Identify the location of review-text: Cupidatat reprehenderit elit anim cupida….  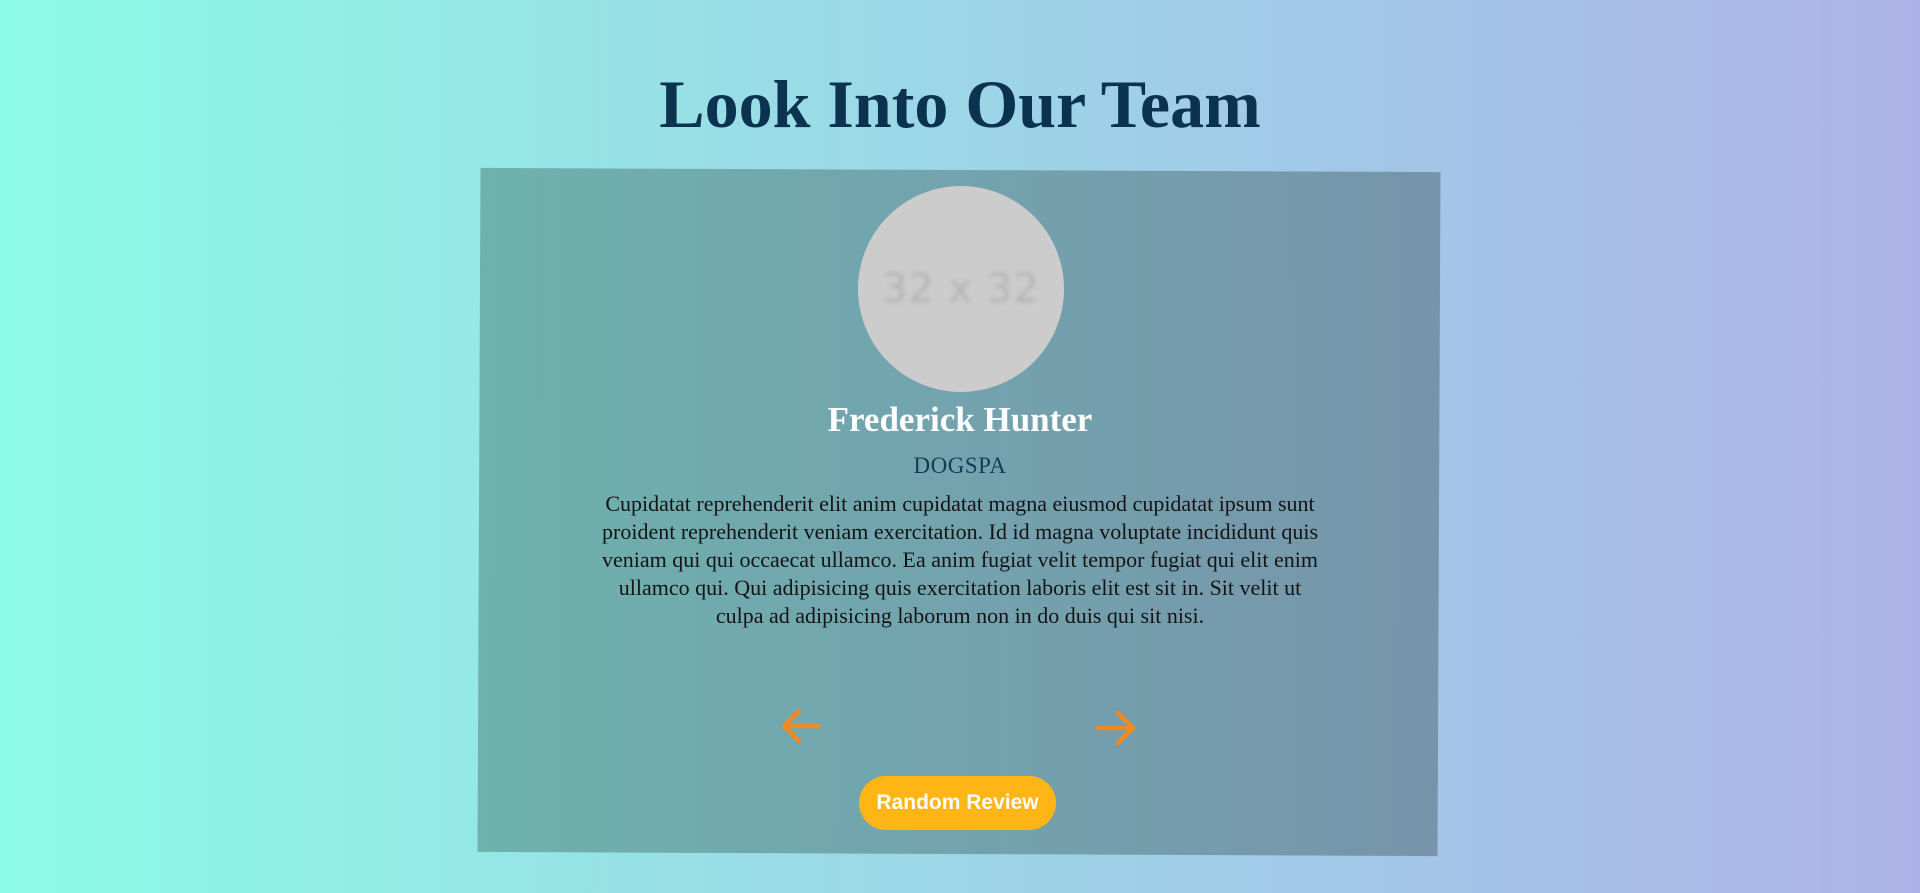
(960, 559).